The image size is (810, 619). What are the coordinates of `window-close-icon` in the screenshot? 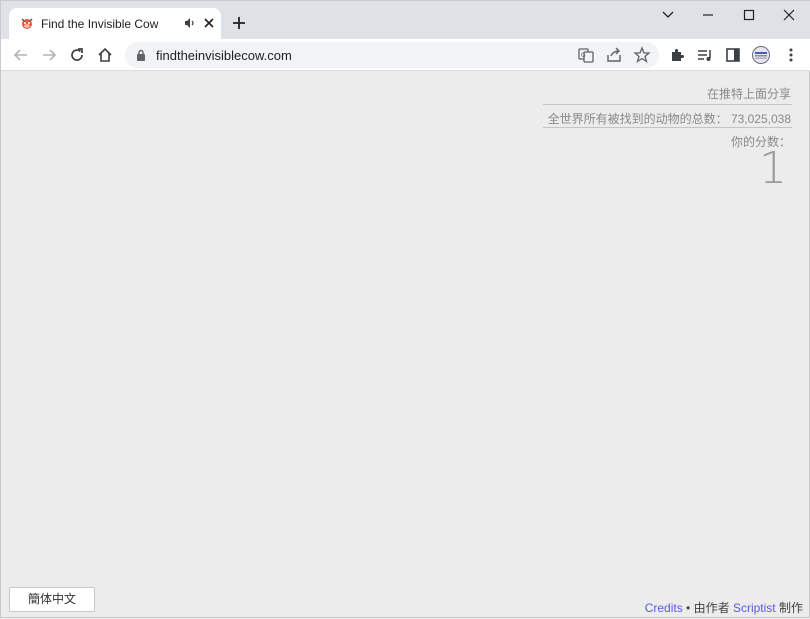 It's located at (789, 15).